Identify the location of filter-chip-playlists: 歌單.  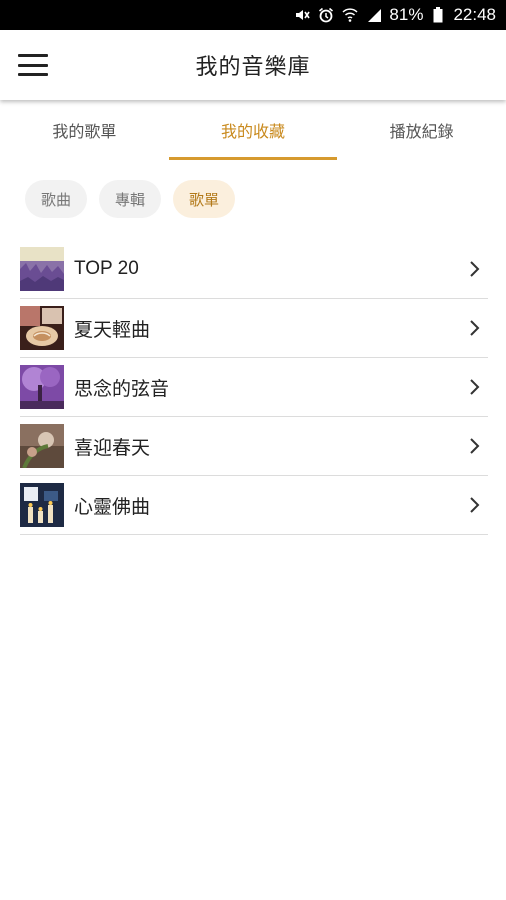
(204, 199).